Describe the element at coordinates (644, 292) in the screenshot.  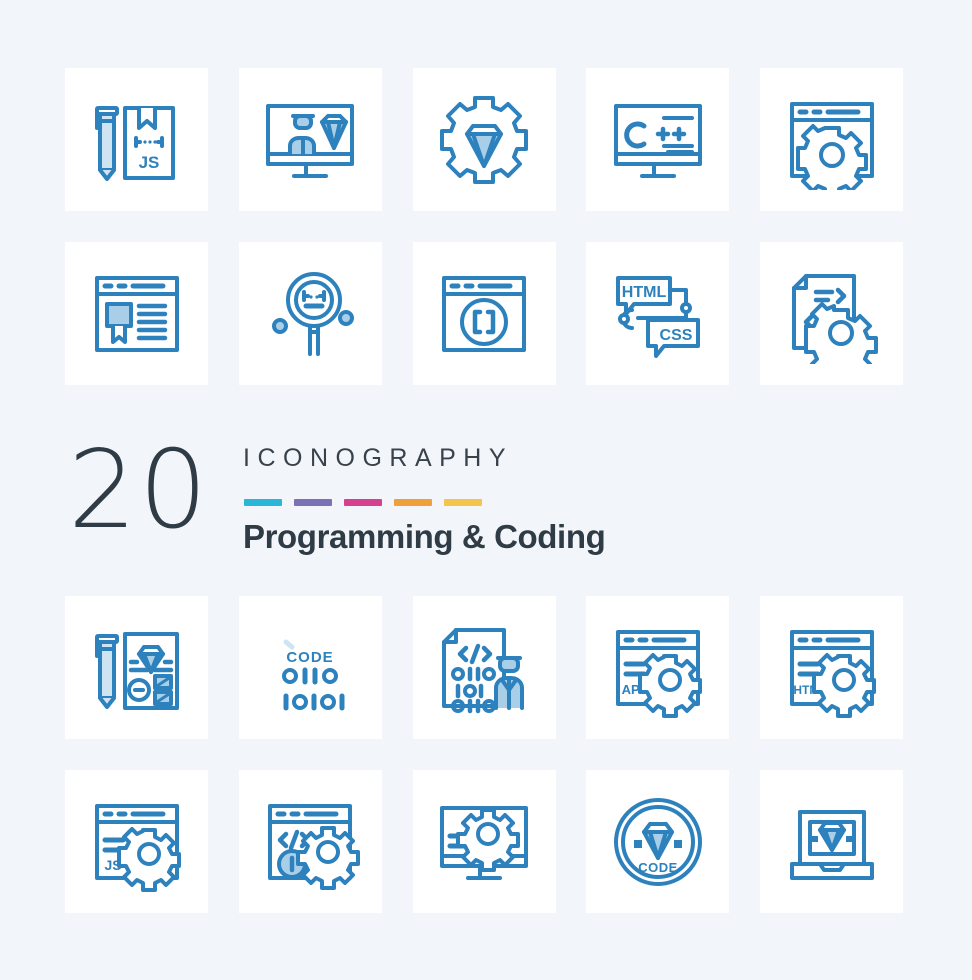
I see `icon-text-html: HTML` at that location.